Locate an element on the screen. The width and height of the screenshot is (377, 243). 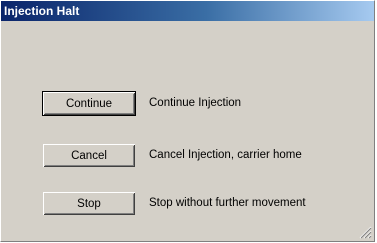
continue-description: Continue Injection is located at coordinates (195, 103).